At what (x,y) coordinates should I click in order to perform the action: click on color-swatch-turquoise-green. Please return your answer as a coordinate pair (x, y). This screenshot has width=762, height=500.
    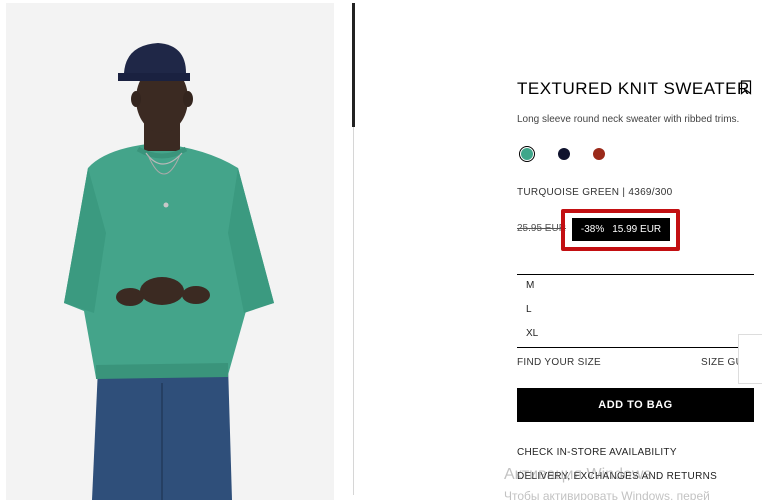
    Looking at the image, I should click on (527, 154).